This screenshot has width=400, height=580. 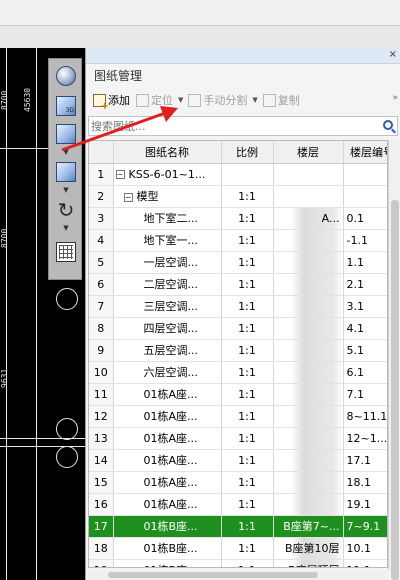 I want to click on table-row: 9 五层空调... 1:1 5.1, so click(x=238, y=350).